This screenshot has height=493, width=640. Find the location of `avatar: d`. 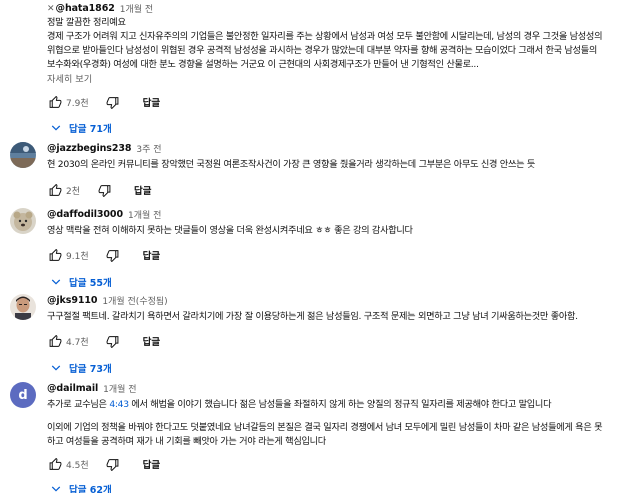

avatar: d is located at coordinates (23, 395).